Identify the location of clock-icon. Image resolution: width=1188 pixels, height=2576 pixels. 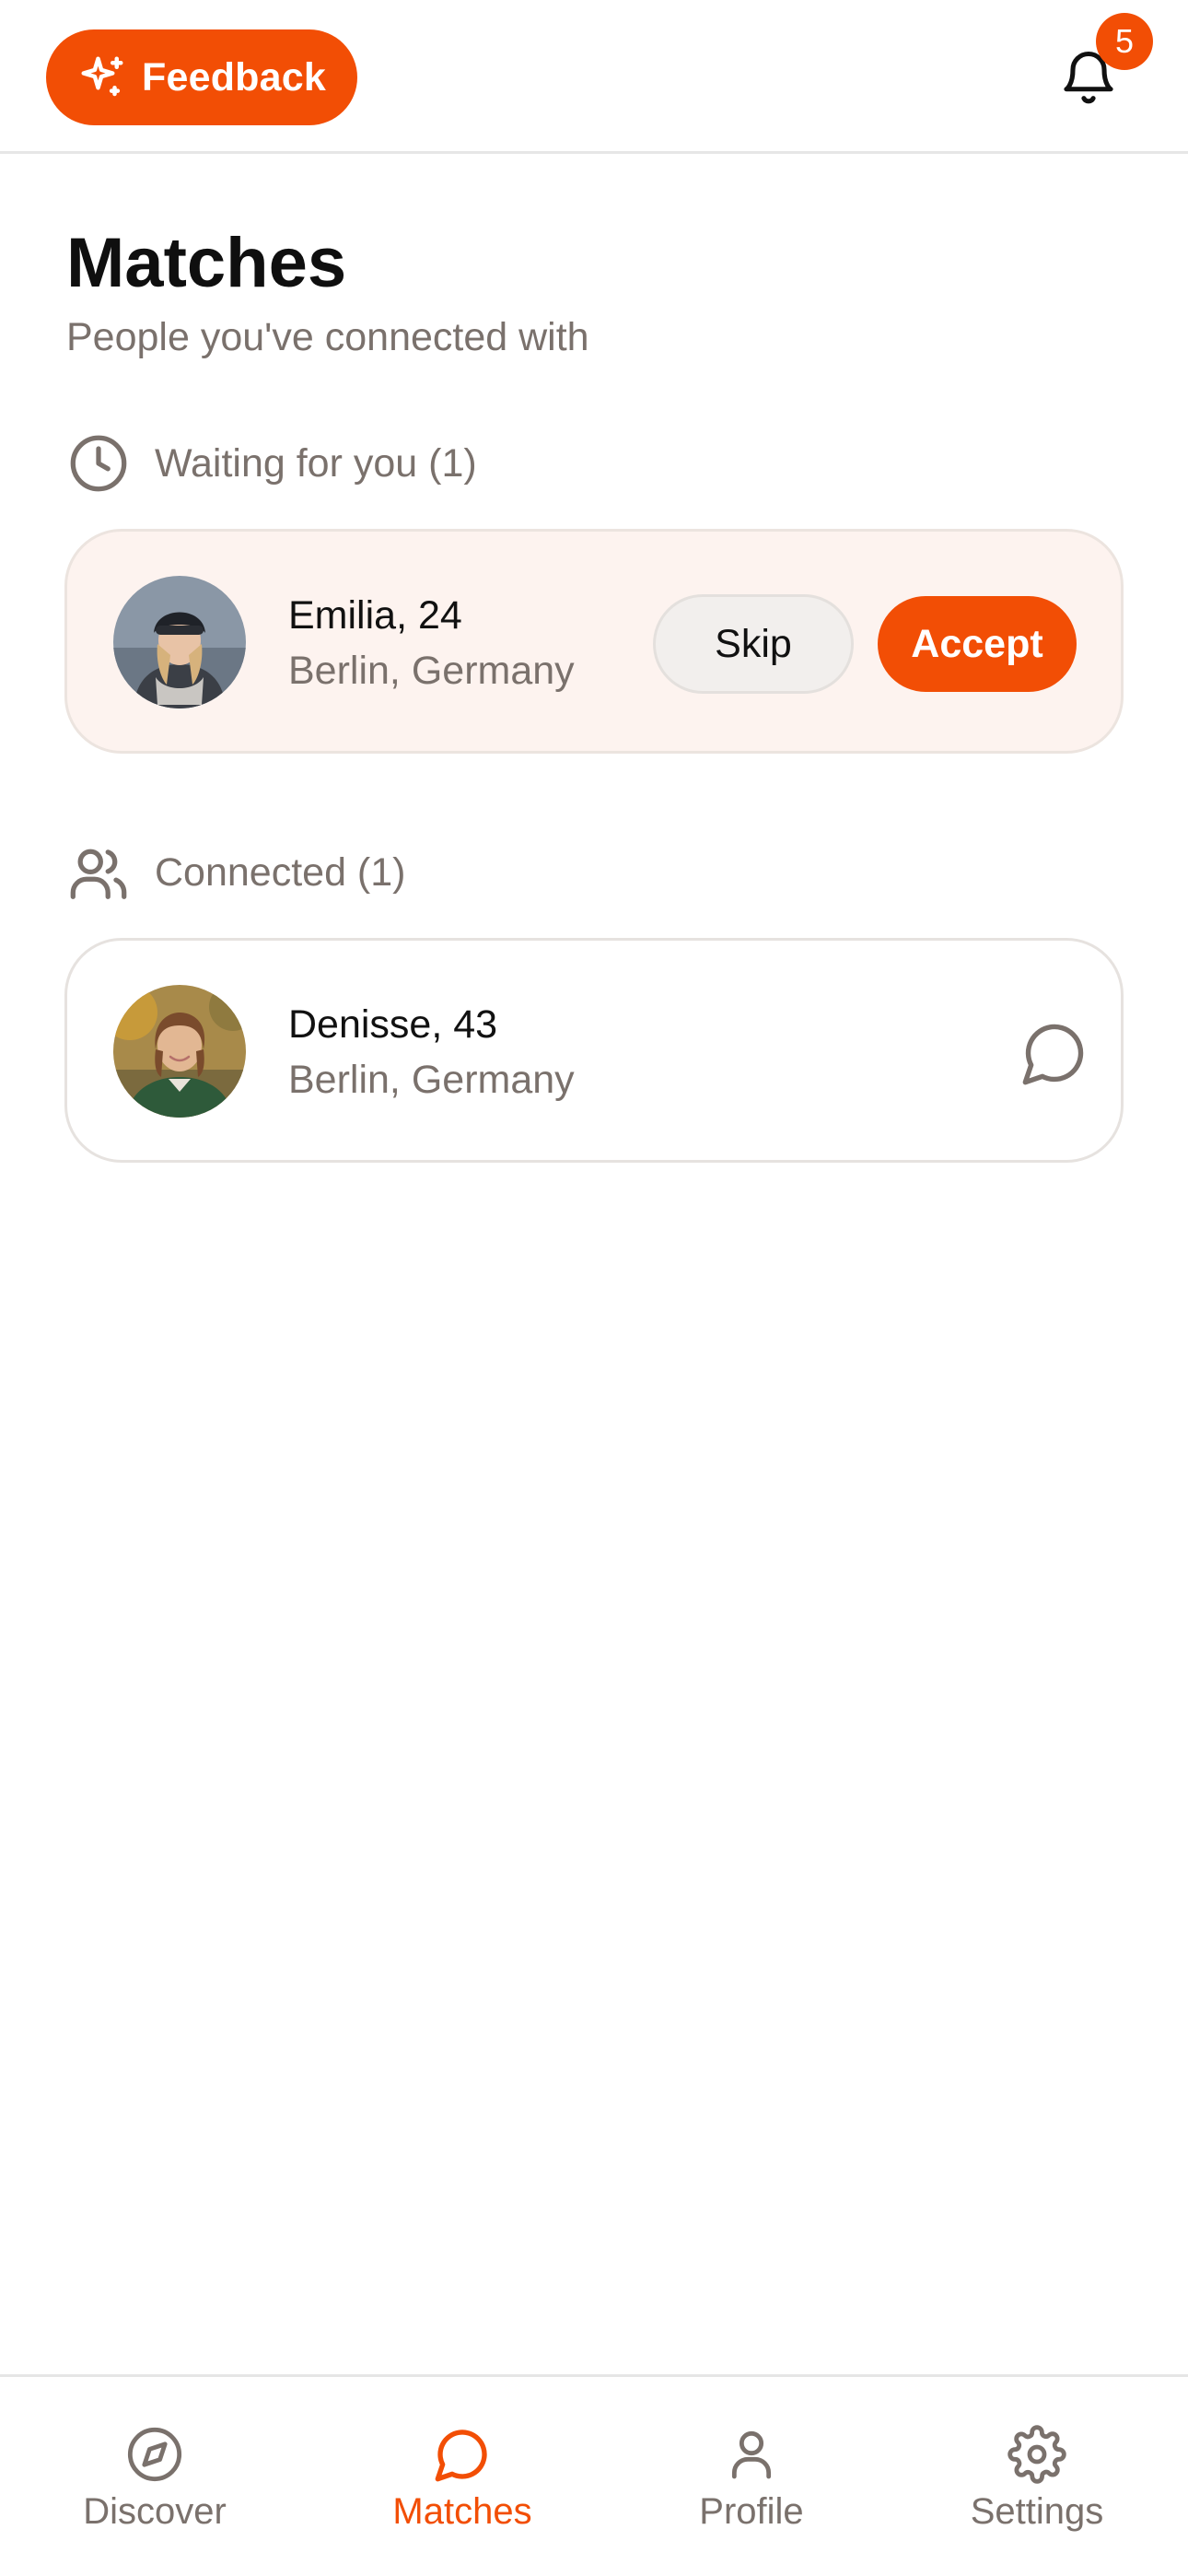
(98, 463).